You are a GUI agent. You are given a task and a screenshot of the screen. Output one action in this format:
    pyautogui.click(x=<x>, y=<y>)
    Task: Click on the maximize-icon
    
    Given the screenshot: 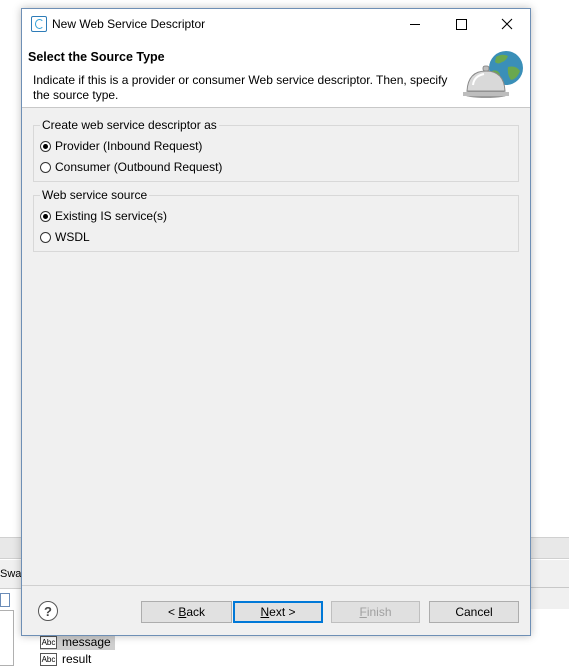 What is the action you would take?
    pyautogui.click(x=461, y=24)
    